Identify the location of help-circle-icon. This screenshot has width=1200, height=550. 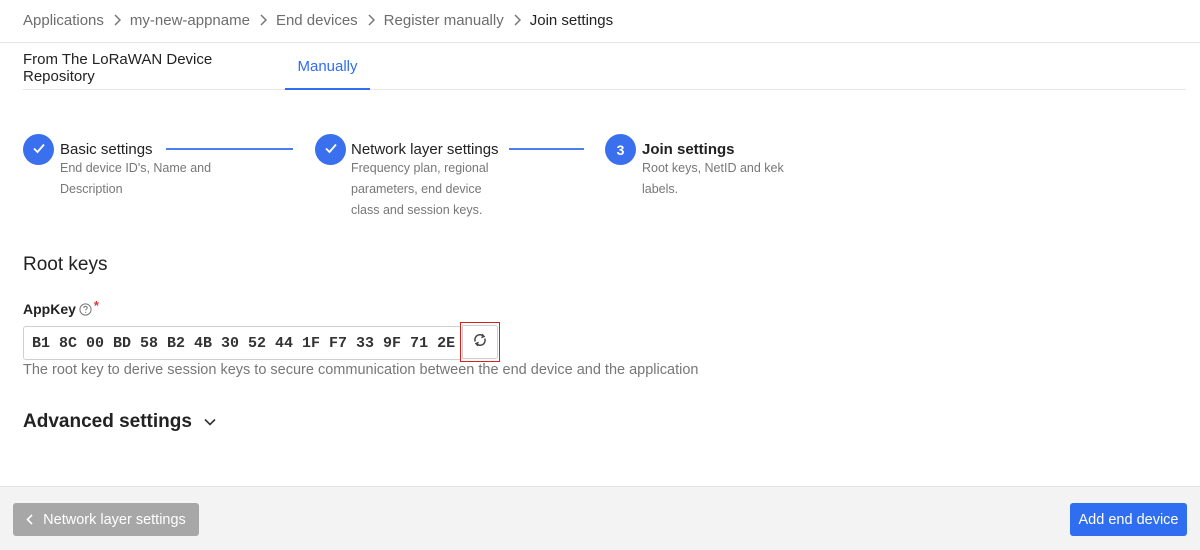
(85, 309).